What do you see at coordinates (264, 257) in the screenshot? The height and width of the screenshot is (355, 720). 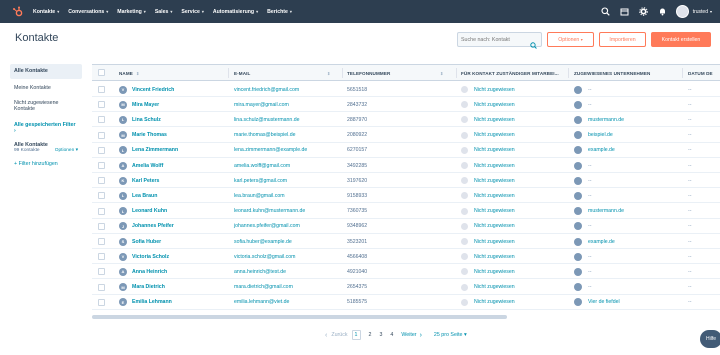 I see `email-link: victoria.scholz@gmail.com` at bounding box center [264, 257].